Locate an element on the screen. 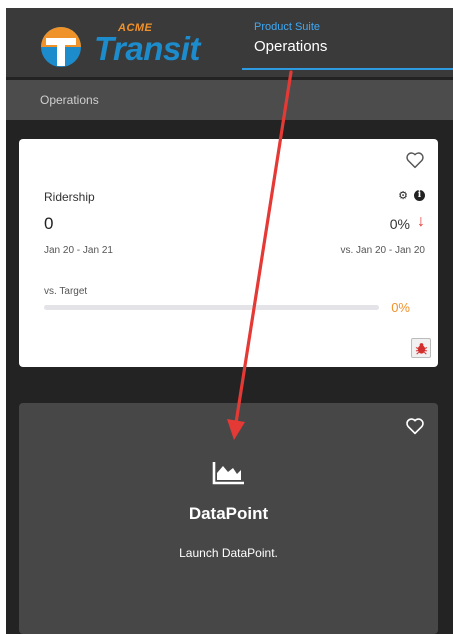  comparison-range: vs. Jan 20 - Jan 20 is located at coordinates (383, 250).